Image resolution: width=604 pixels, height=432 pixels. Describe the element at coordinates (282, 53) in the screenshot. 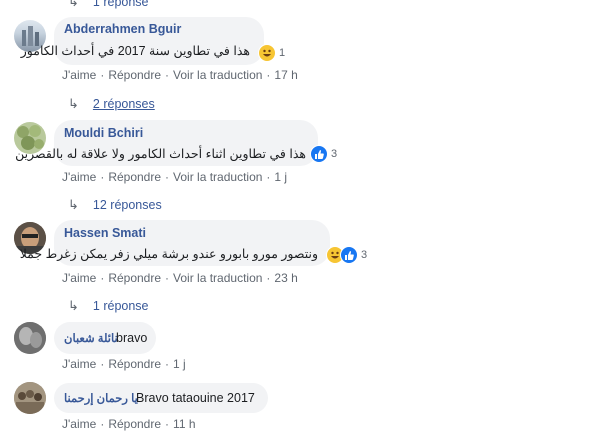

I see `reaction-count: 1` at that location.